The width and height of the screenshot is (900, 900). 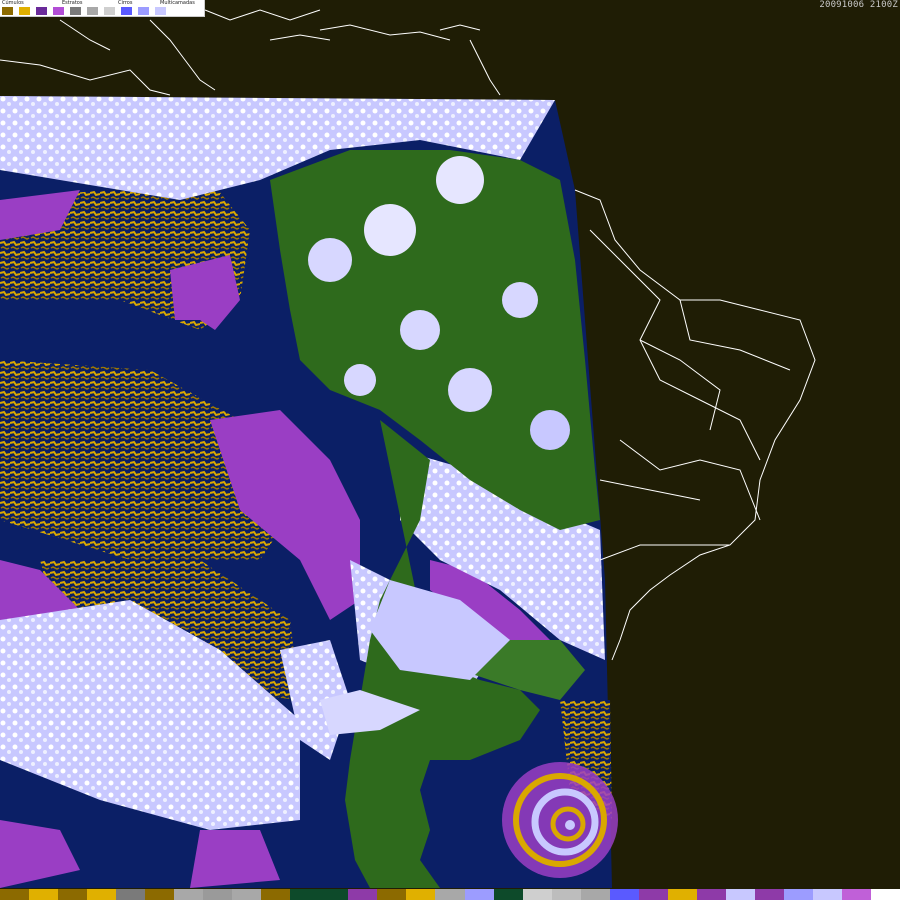 What do you see at coordinates (72, 3) in the screenshot?
I see `legend-label-estratos: Estratos` at bounding box center [72, 3].